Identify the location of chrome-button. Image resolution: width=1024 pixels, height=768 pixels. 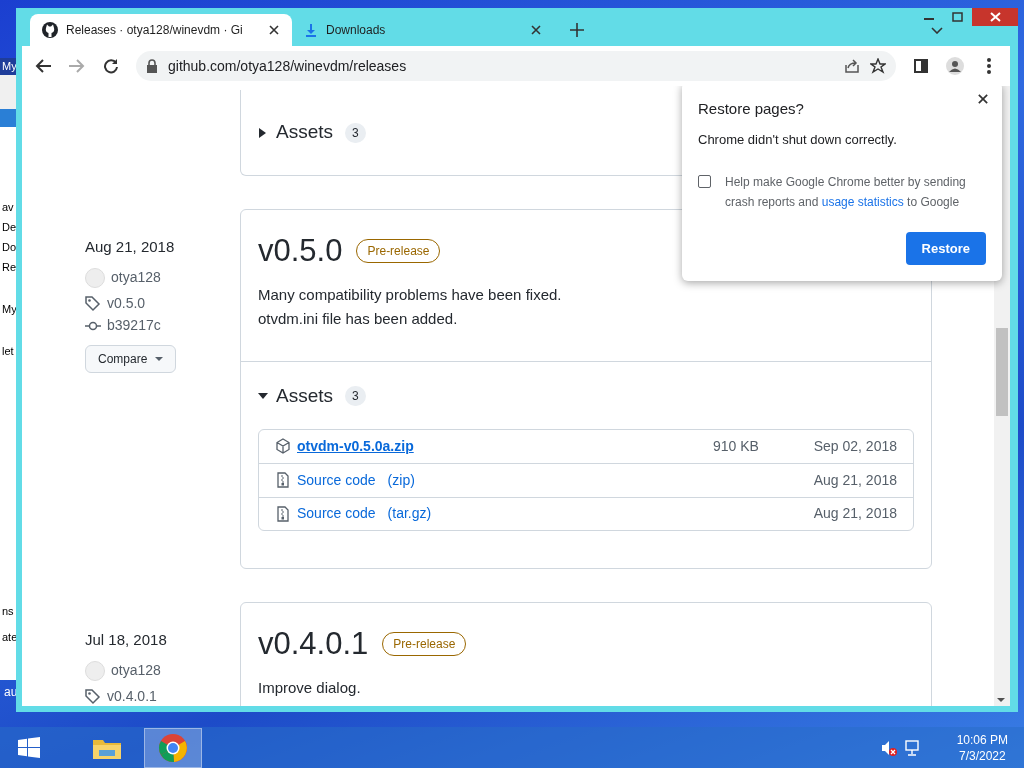
(173, 747).